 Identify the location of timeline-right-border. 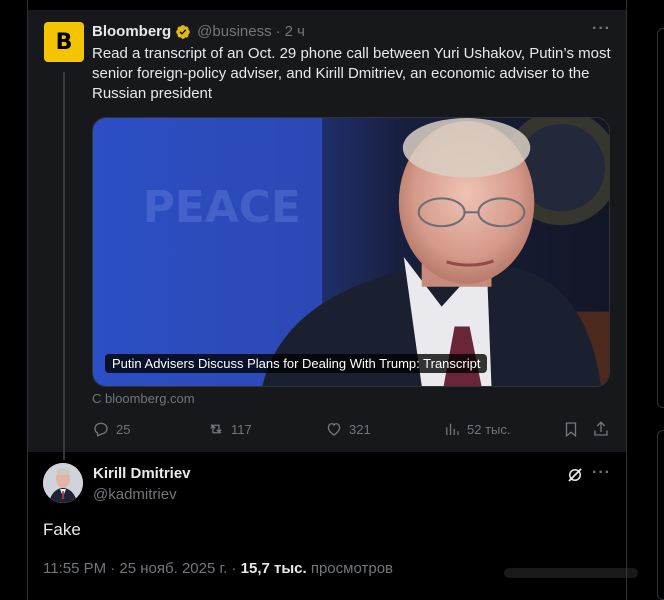
(626, 300).